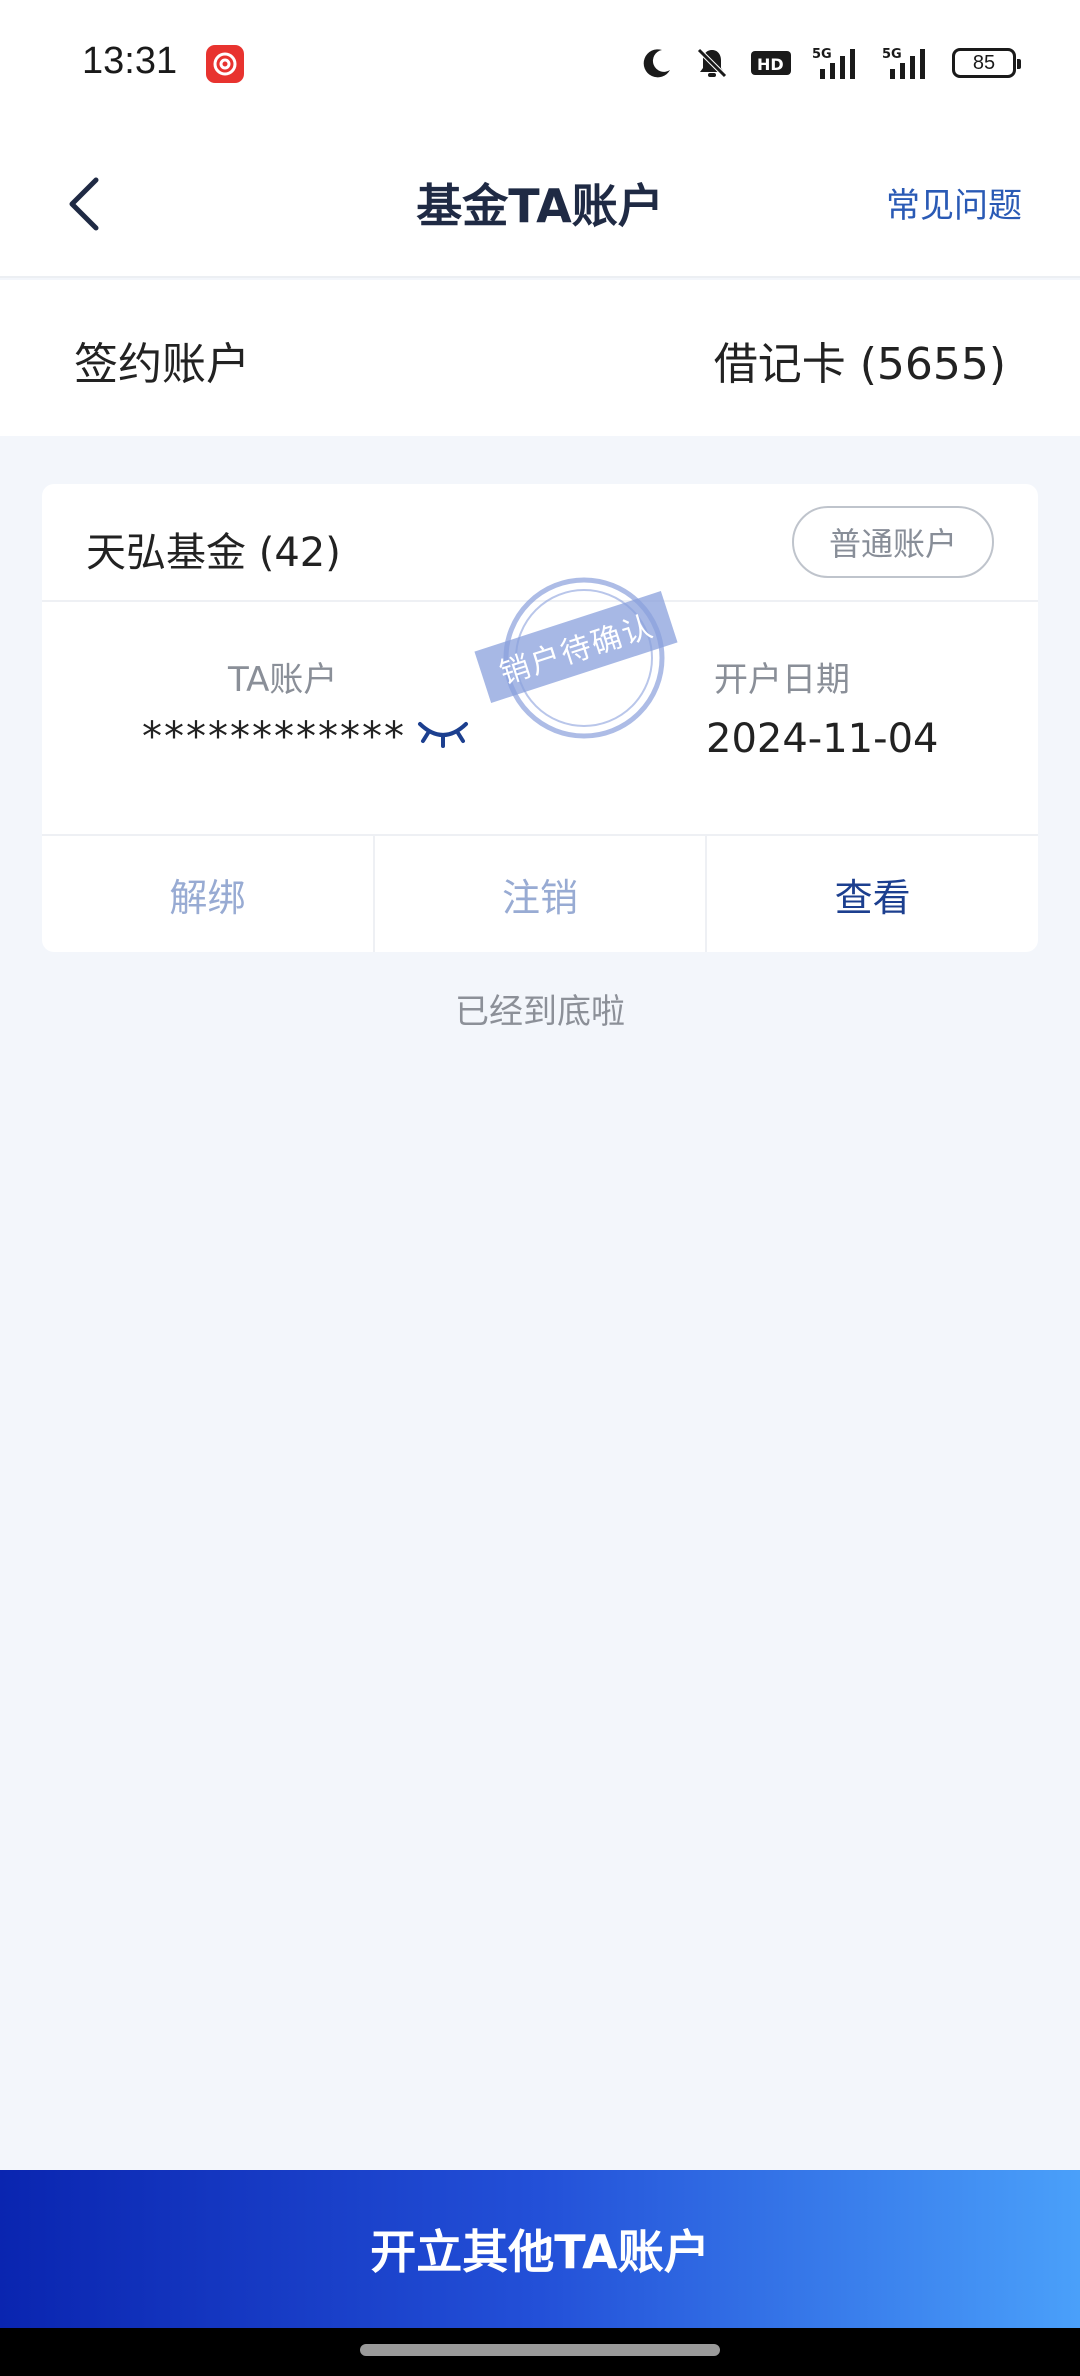 The width and height of the screenshot is (1080, 2376). I want to click on open-other-ta-account-button: 开立其他TA账户, so click(540, 2249).